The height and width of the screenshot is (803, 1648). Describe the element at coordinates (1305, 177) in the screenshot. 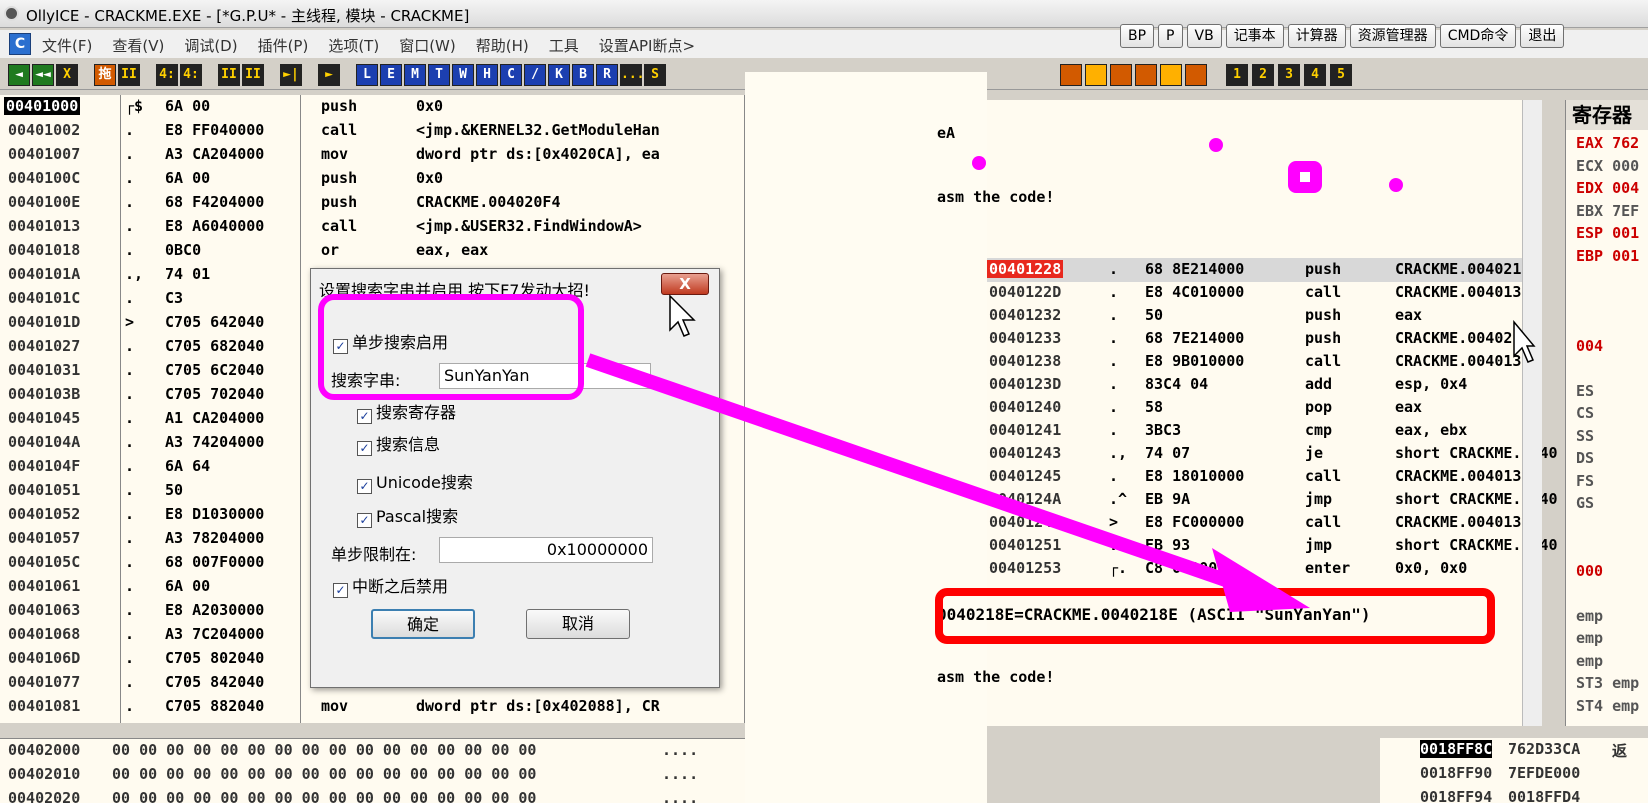

I see `annotation-marker` at that location.